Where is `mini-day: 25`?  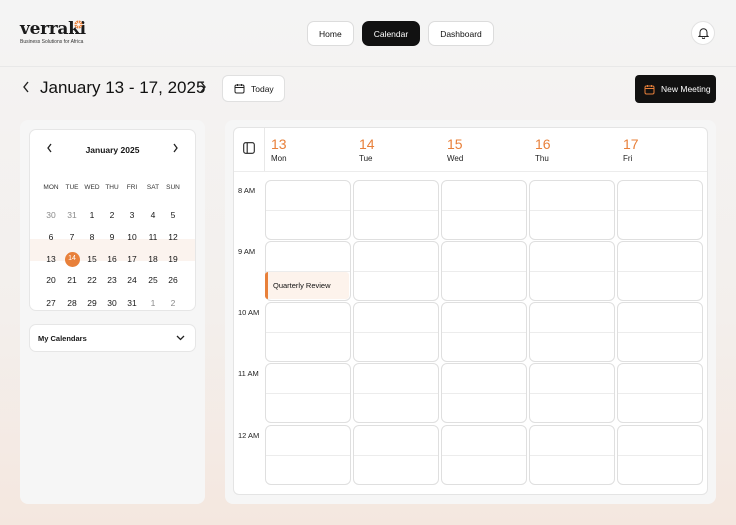 mini-day: 25 is located at coordinates (153, 280).